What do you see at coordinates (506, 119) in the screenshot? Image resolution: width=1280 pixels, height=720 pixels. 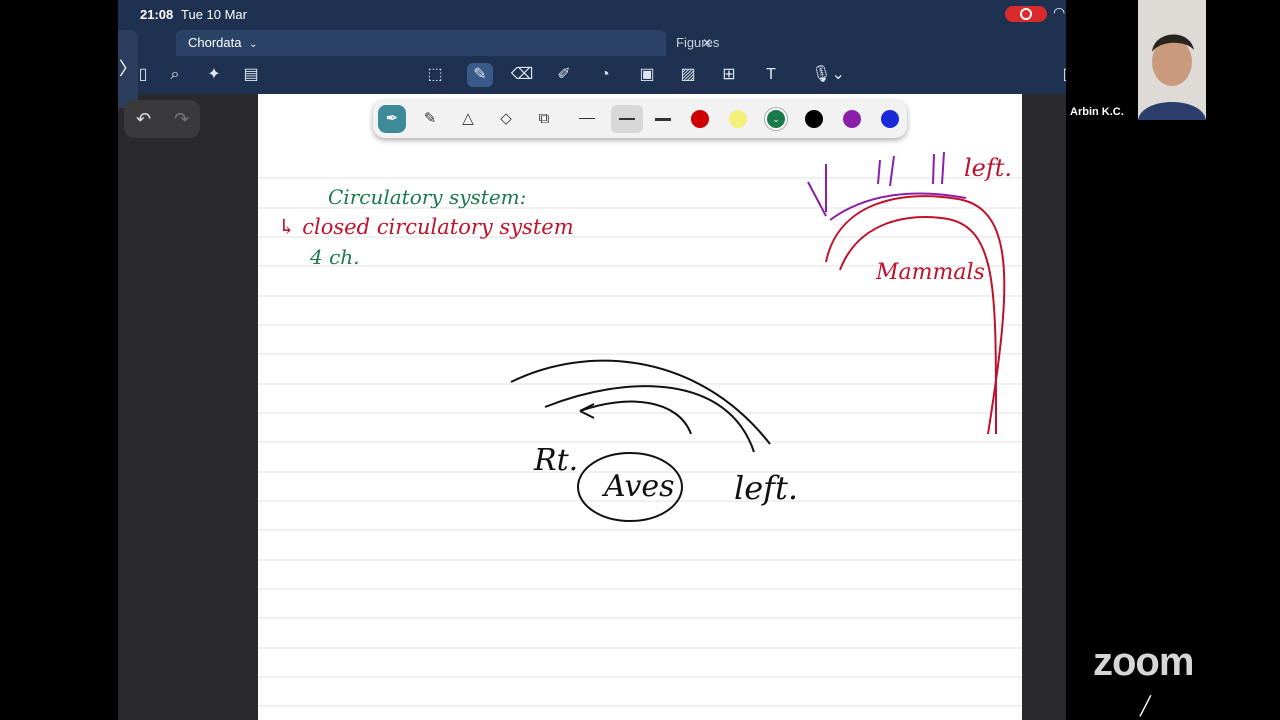 I see `eraser-tool-icon: ◇` at bounding box center [506, 119].